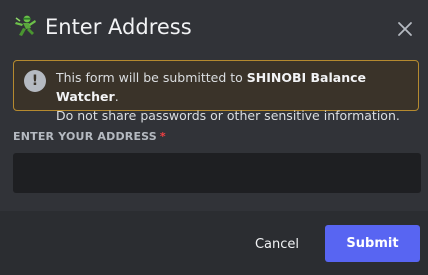  I want to click on address-field-label: ENTER YOUR ADDRESS *, so click(89, 136).